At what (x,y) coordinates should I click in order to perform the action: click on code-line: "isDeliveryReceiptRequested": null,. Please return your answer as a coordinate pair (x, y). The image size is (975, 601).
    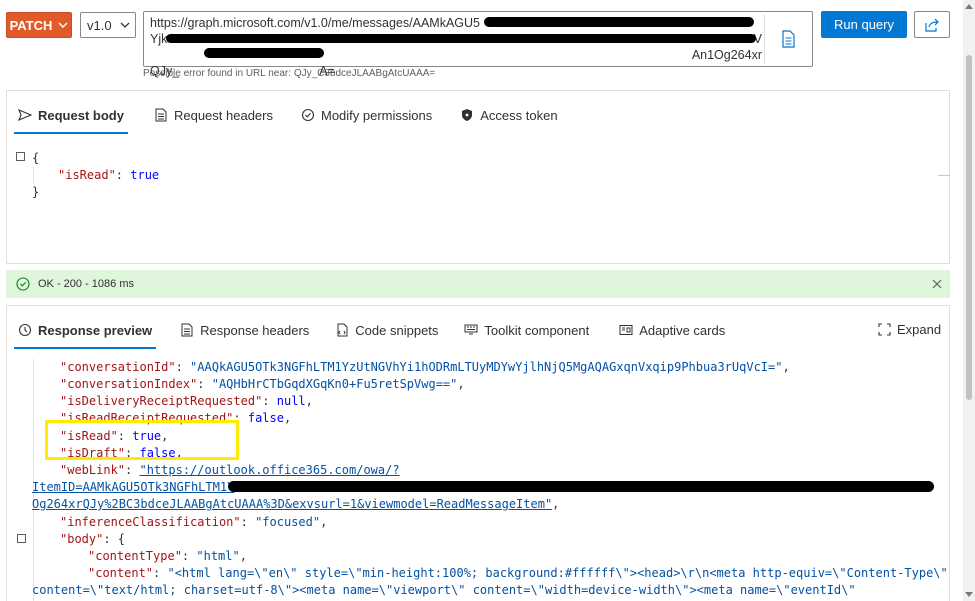
    Looking at the image, I should click on (186, 401).